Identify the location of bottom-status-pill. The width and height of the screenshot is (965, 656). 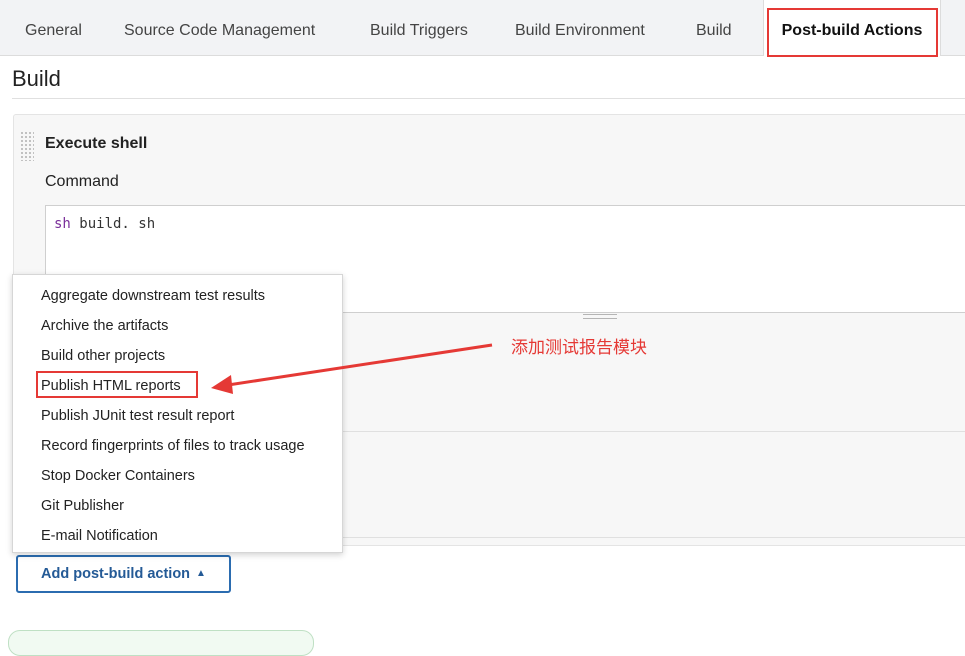
(161, 643).